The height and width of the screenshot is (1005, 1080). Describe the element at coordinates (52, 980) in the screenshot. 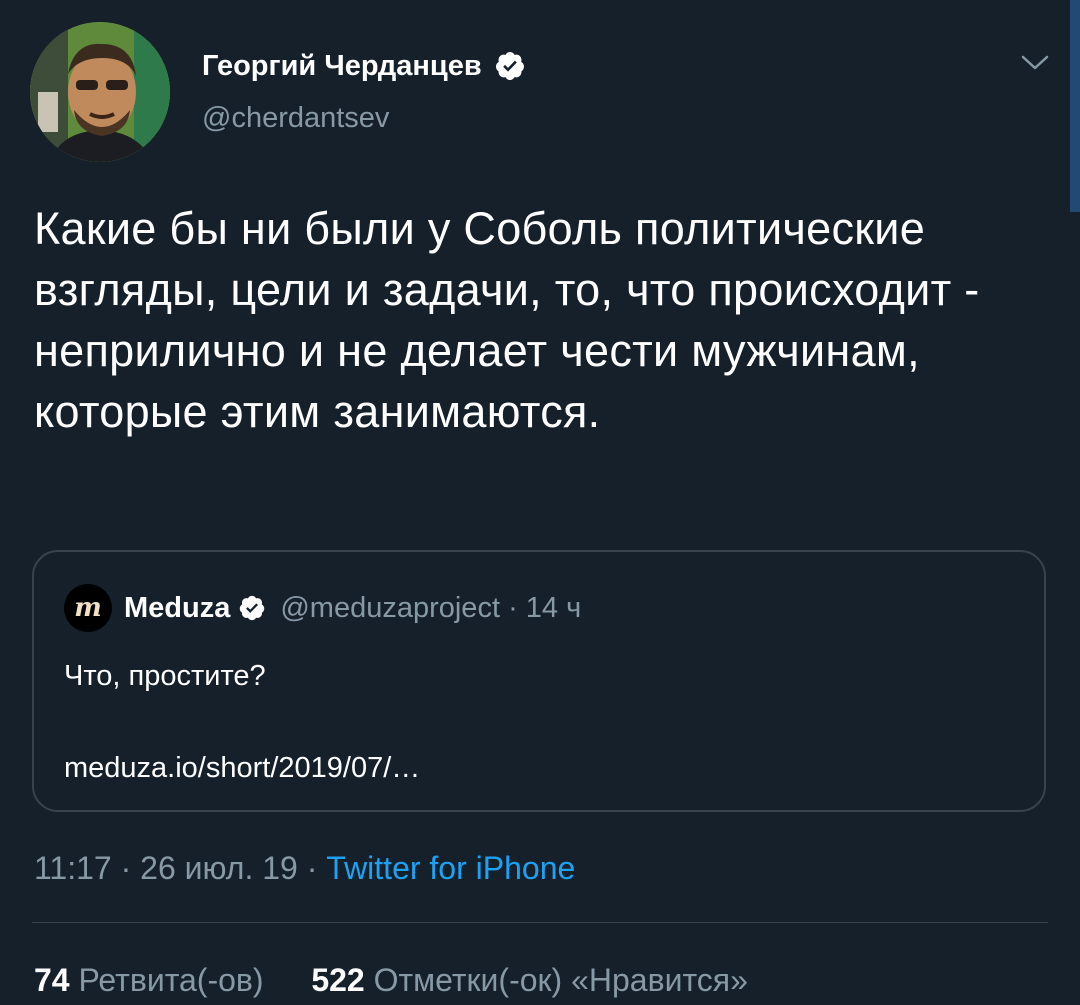

I see `retweets-count: 74` at that location.